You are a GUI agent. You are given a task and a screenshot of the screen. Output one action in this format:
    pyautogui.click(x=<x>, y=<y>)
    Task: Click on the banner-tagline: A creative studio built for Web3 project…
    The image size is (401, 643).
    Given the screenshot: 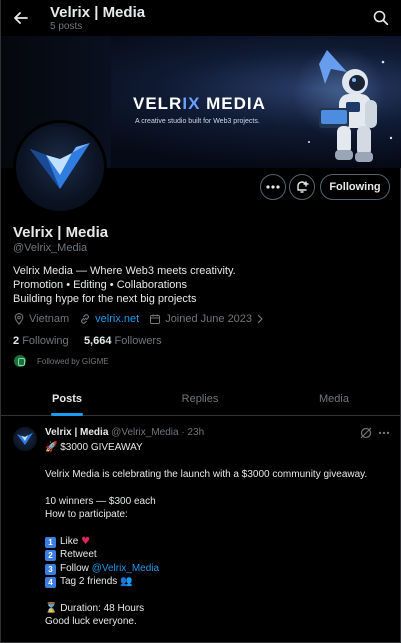 What is the action you would take?
    pyautogui.click(x=197, y=121)
    